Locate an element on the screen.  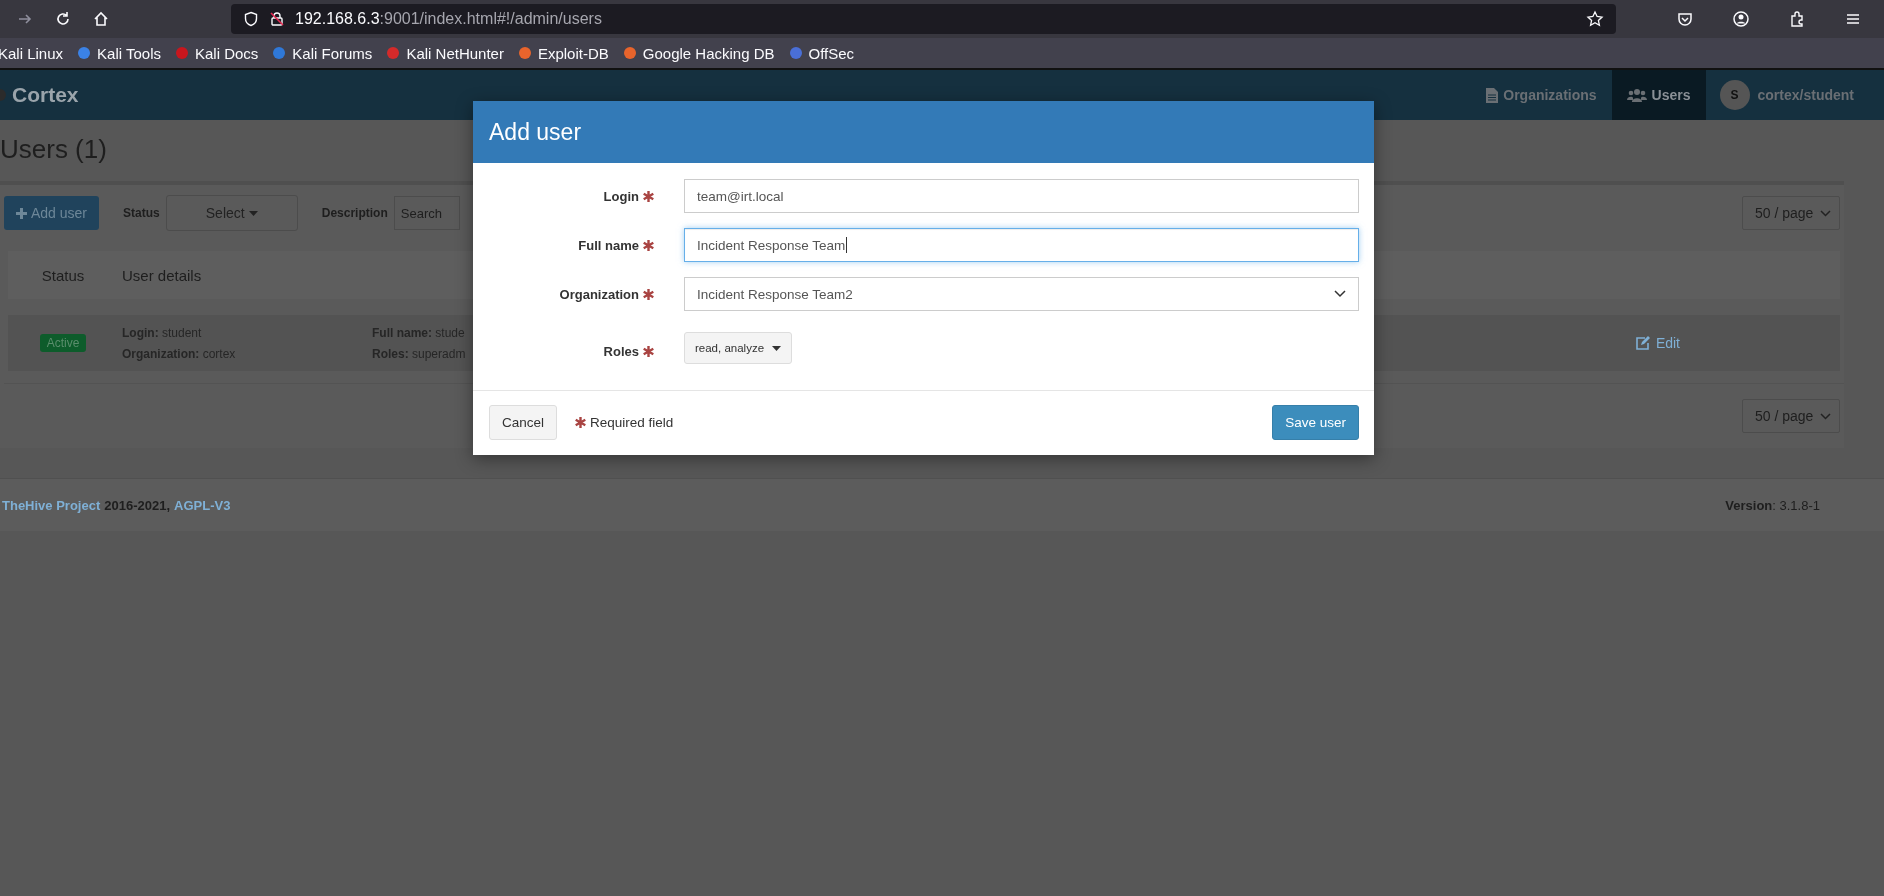
dialog-title: Add user is located at coordinates (535, 132).